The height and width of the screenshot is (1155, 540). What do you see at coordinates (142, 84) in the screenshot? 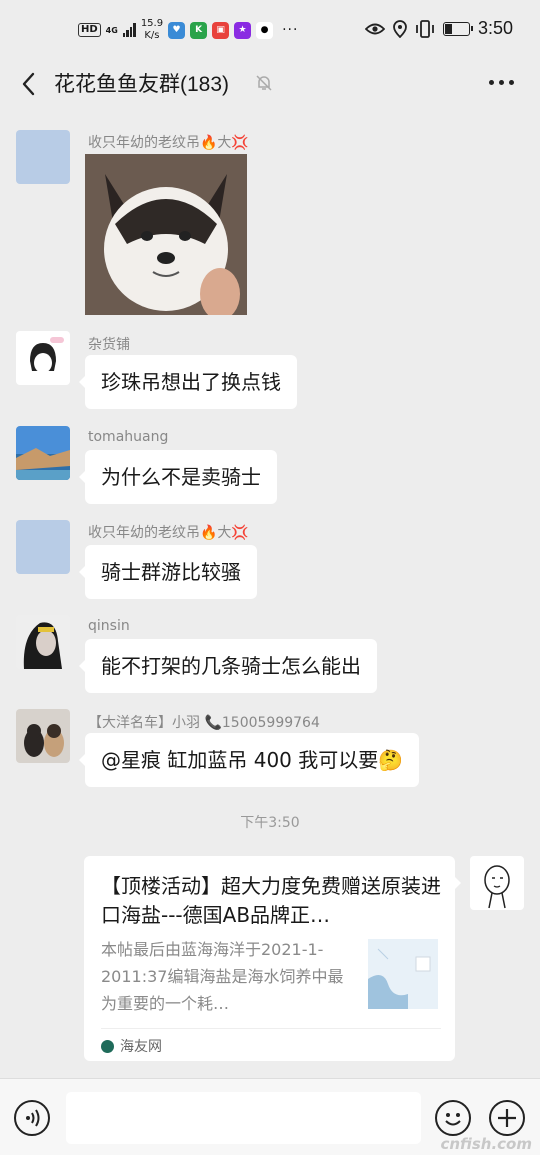
I see `chat-title: 花花鱼鱼友群(183)` at bounding box center [142, 84].